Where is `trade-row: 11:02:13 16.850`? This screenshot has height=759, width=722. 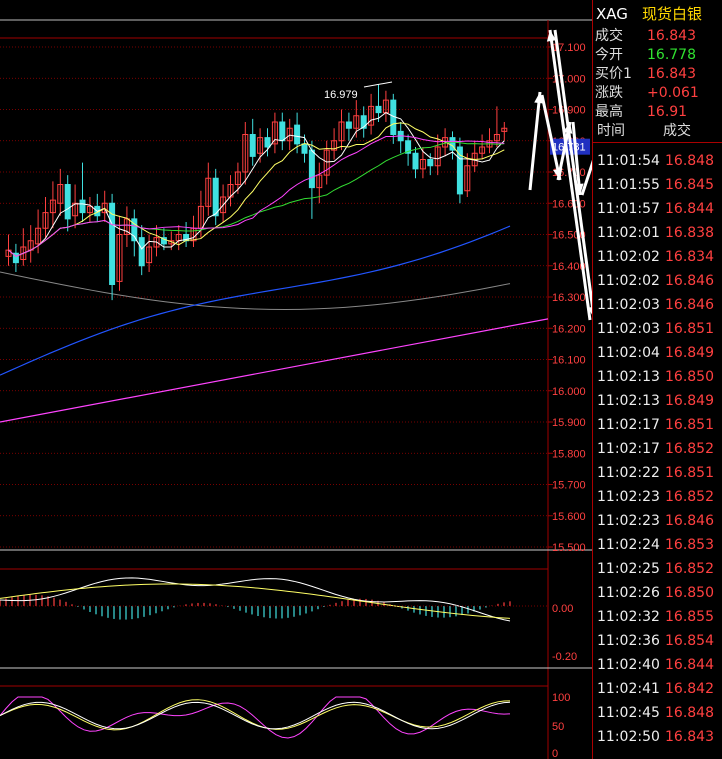 trade-row: 11:02:13 16.850 is located at coordinates (657, 377).